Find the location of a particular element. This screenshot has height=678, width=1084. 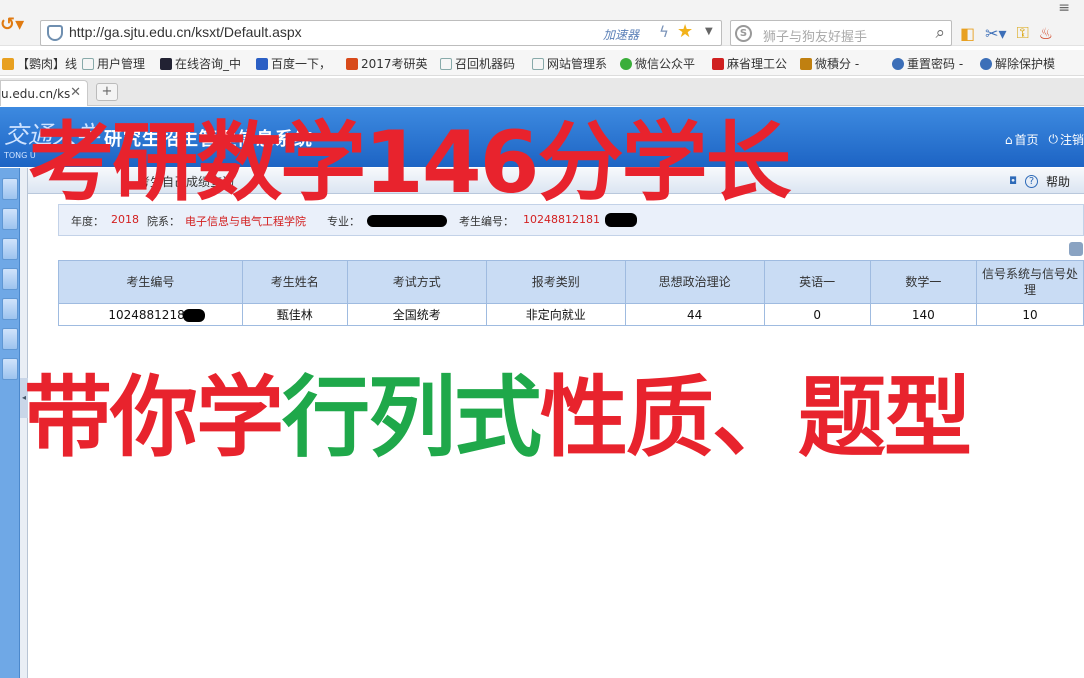

search-icon: ⌕ is located at coordinates (940, 33).